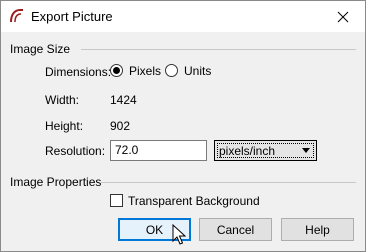 This screenshot has height=252, width=366. Describe the element at coordinates (116, 70) in the screenshot. I see `pixels-radio` at that location.